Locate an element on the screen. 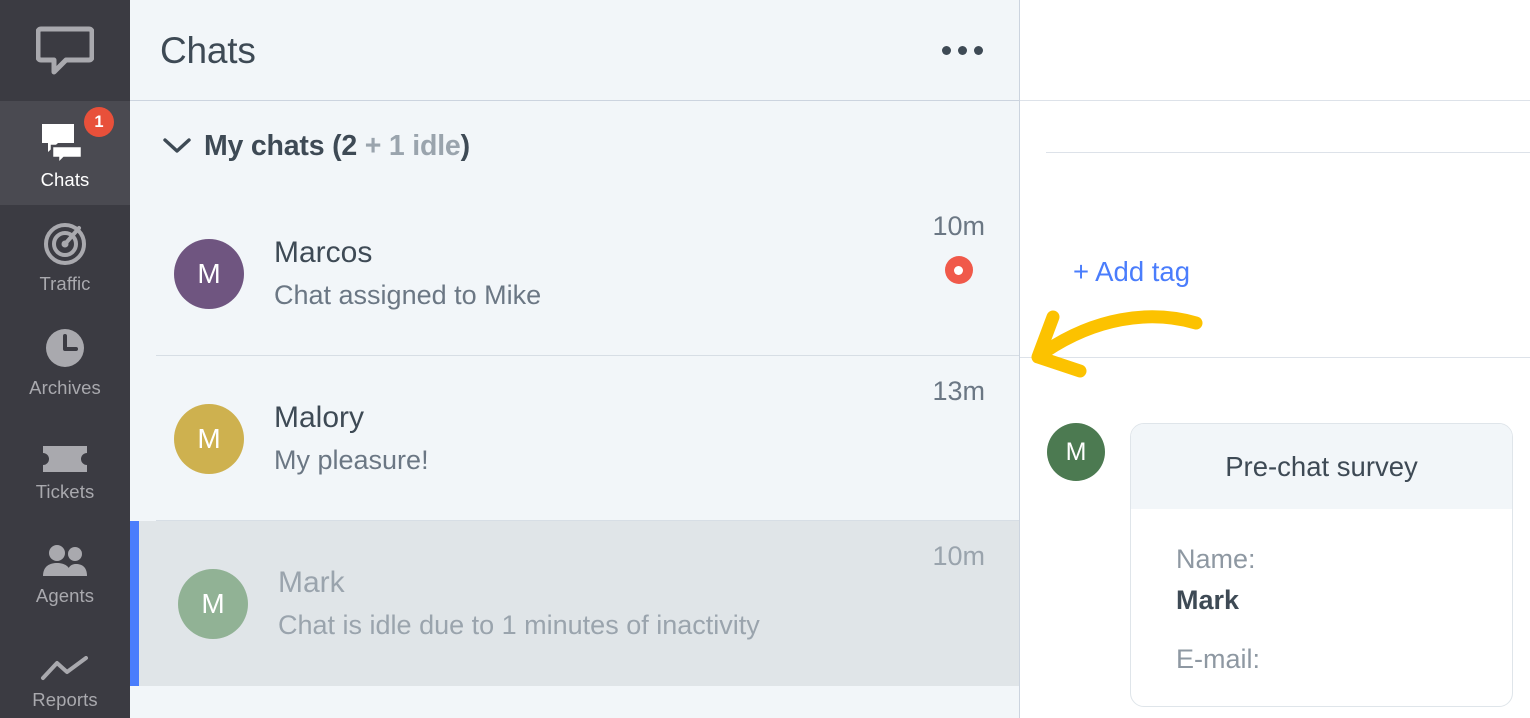 The width and height of the screenshot is (1530, 718). chat-timestamp: 13m is located at coordinates (958, 391).